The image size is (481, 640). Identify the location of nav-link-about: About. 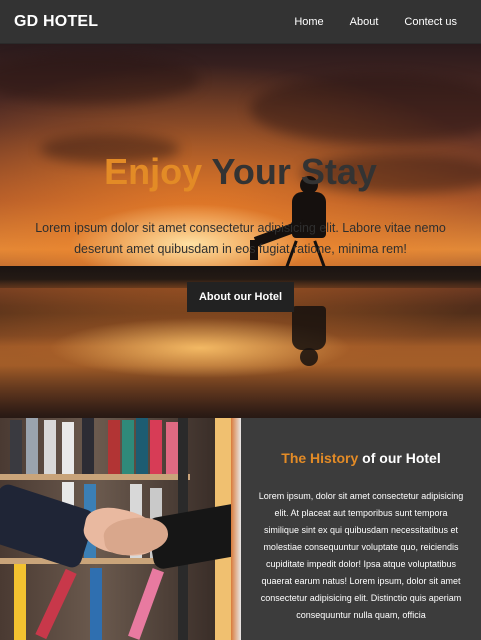
(364, 22).